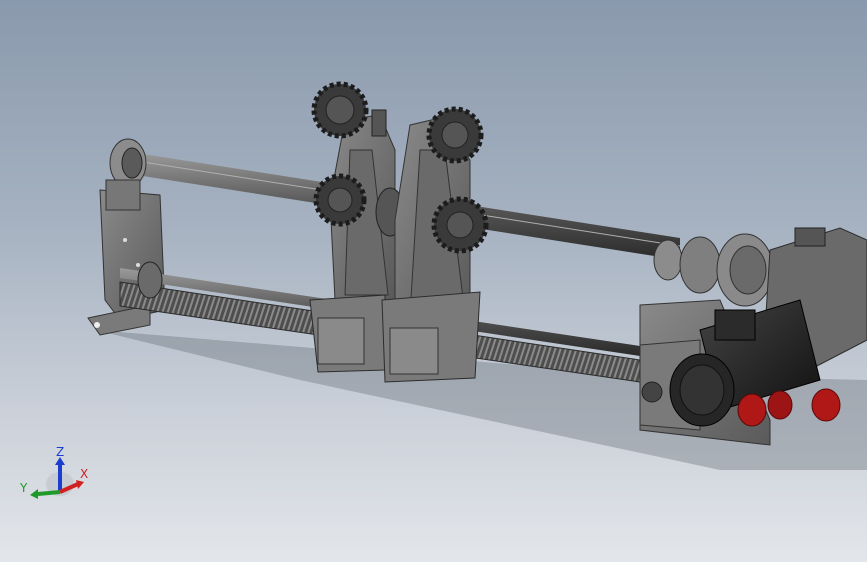 This screenshot has width=867, height=562. Describe the element at coordinates (460, 225) in the screenshot. I see `sprocket-2-lower` at that location.